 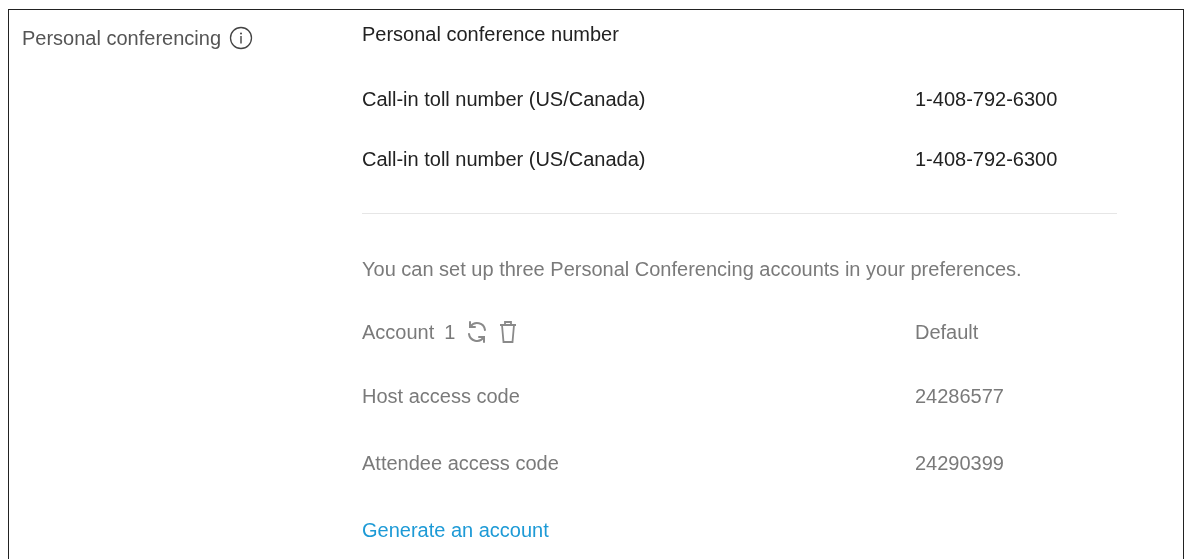 I want to click on generate-account-link: Generate an account, so click(x=455, y=530).